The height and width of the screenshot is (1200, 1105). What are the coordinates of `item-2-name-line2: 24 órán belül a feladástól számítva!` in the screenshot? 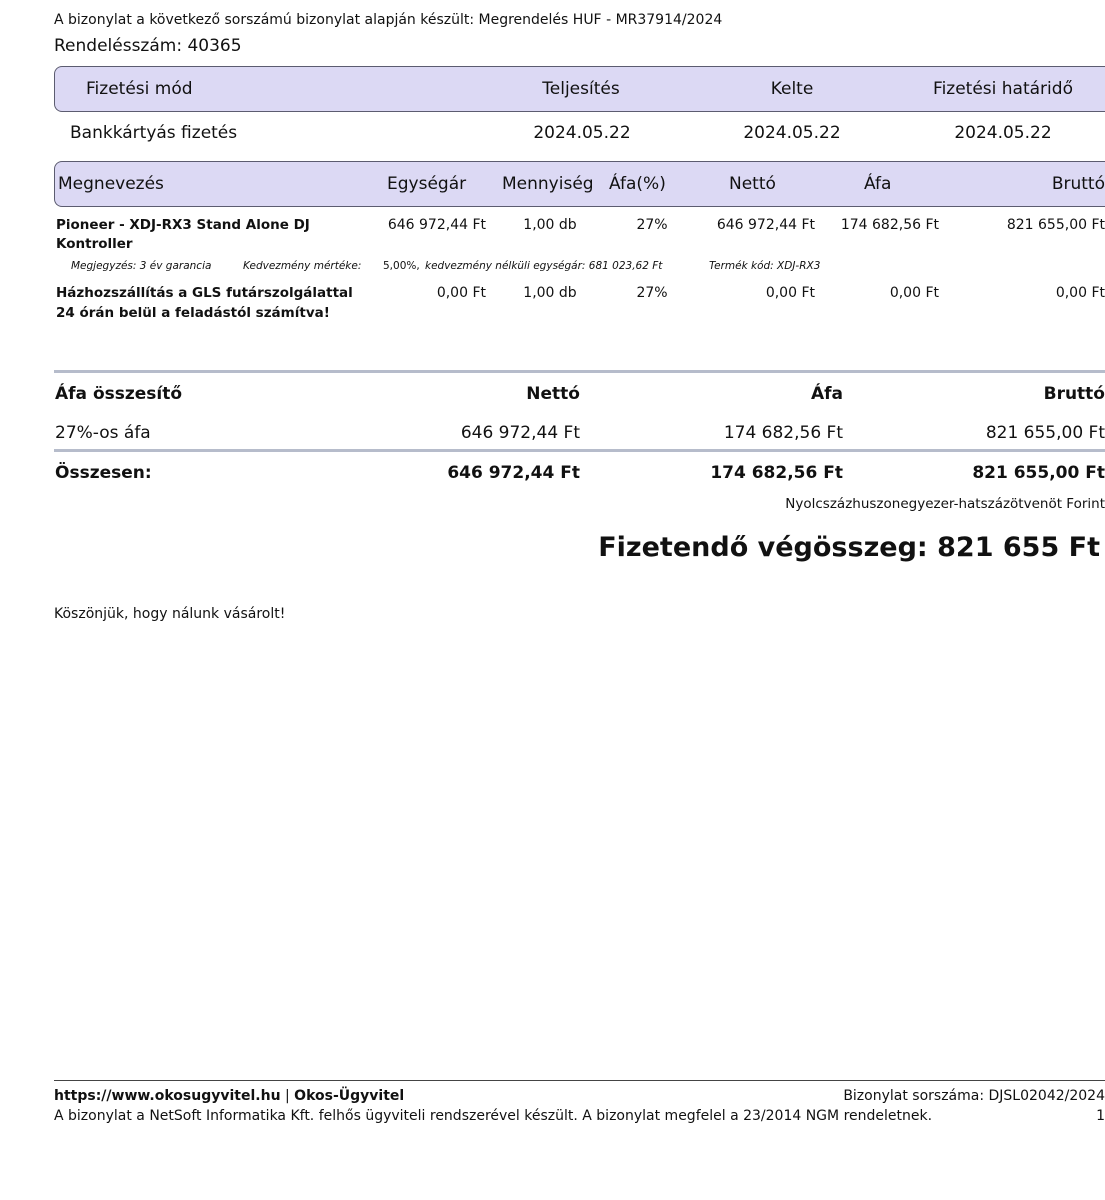 It's located at (193, 313).